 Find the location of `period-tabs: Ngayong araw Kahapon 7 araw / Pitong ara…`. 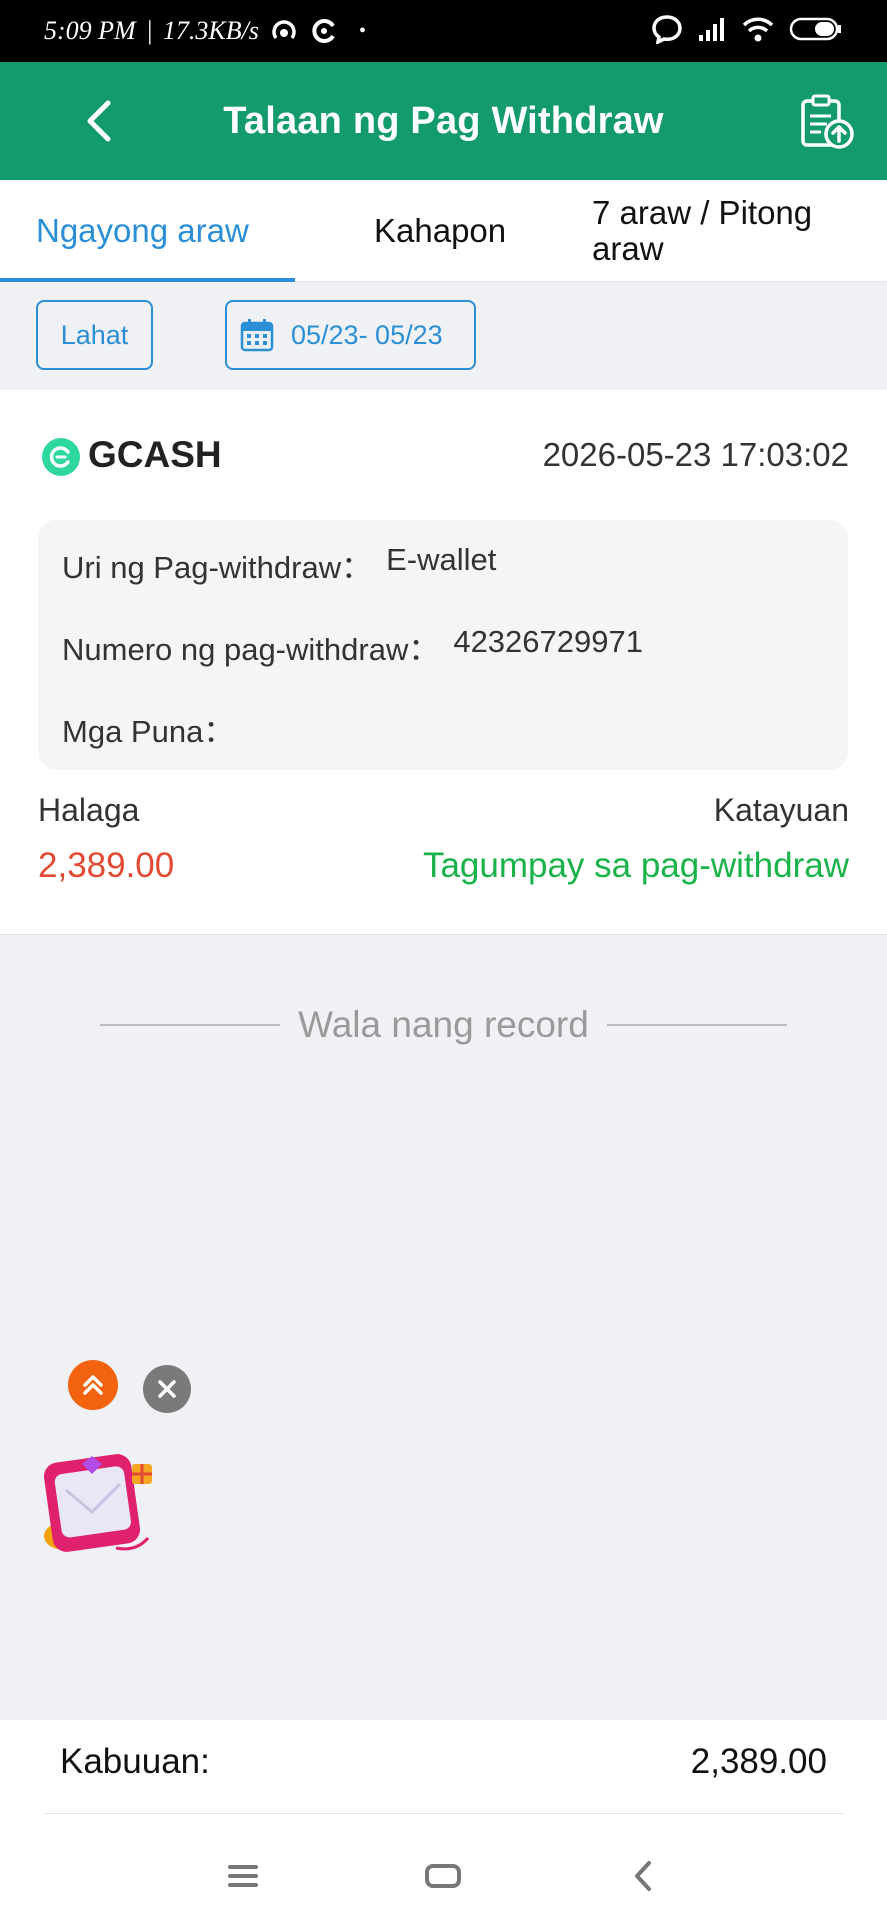

period-tabs: Ngayong araw Kahapon 7 araw / Pitong ara… is located at coordinates (443, 231).